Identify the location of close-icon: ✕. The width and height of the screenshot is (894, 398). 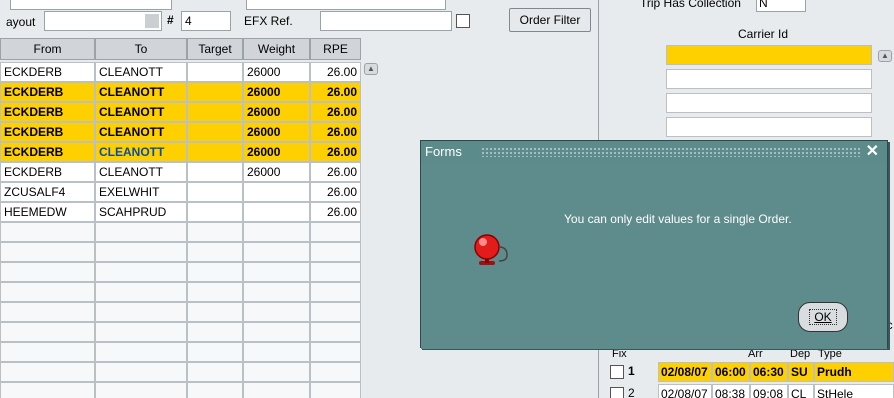
(872, 152).